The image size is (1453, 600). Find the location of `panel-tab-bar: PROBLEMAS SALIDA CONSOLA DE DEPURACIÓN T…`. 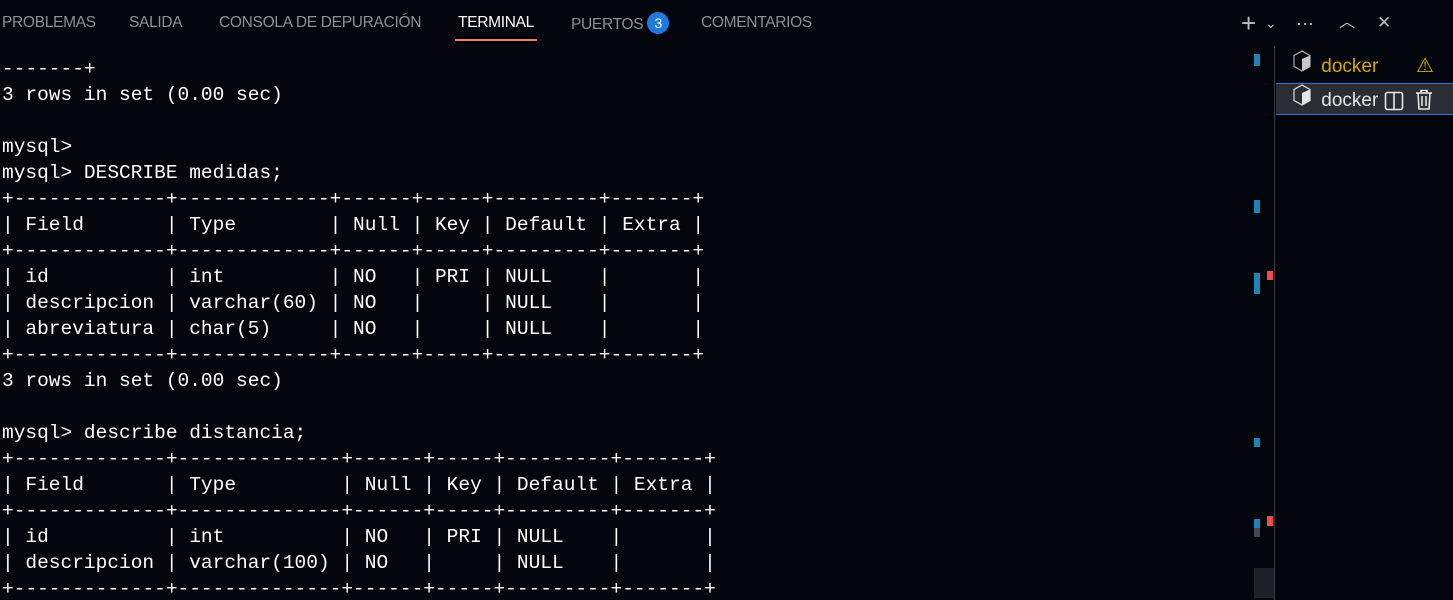

panel-tab-bar: PROBLEMAS SALIDA CONSOLA DE DEPURACIÓN T… is located at coordinates (726, 23).